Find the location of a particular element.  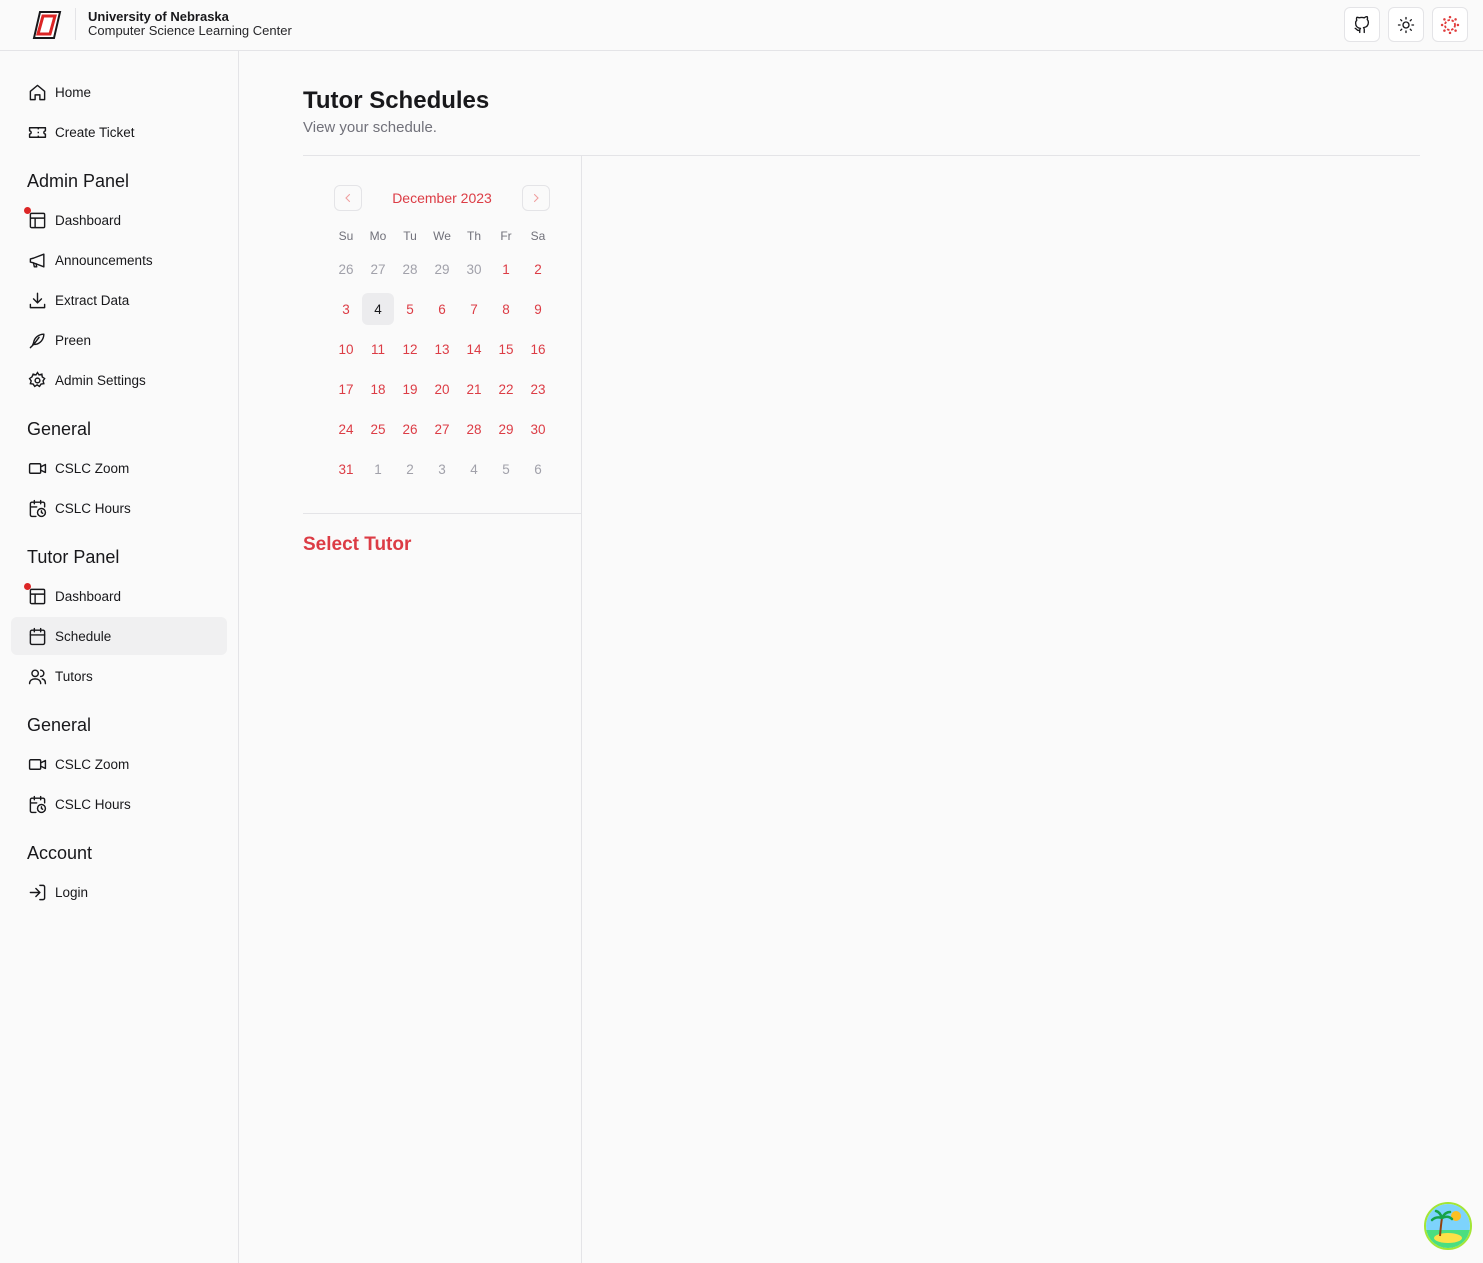

sidebar-item-home: Home is located at coordinates (119, 92).